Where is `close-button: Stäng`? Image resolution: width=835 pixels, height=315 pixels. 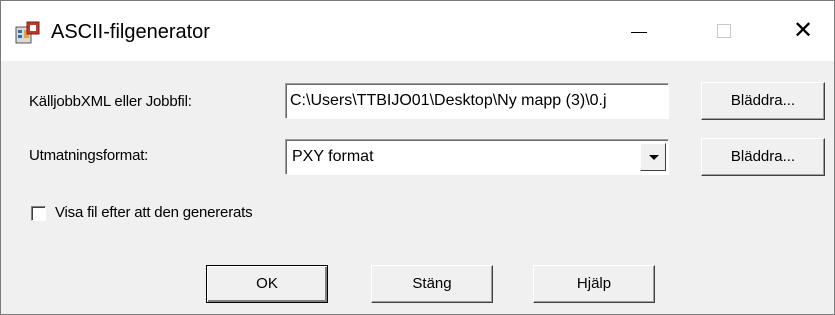 close-button: Stäng is located at coordinates (432, 284).